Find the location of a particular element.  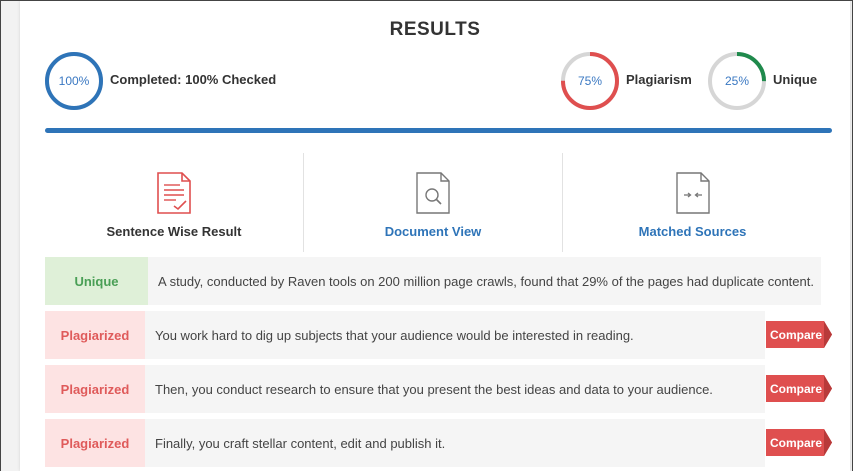

tab-matched-sources: Matched Sources is located at coordinates (692, 202).